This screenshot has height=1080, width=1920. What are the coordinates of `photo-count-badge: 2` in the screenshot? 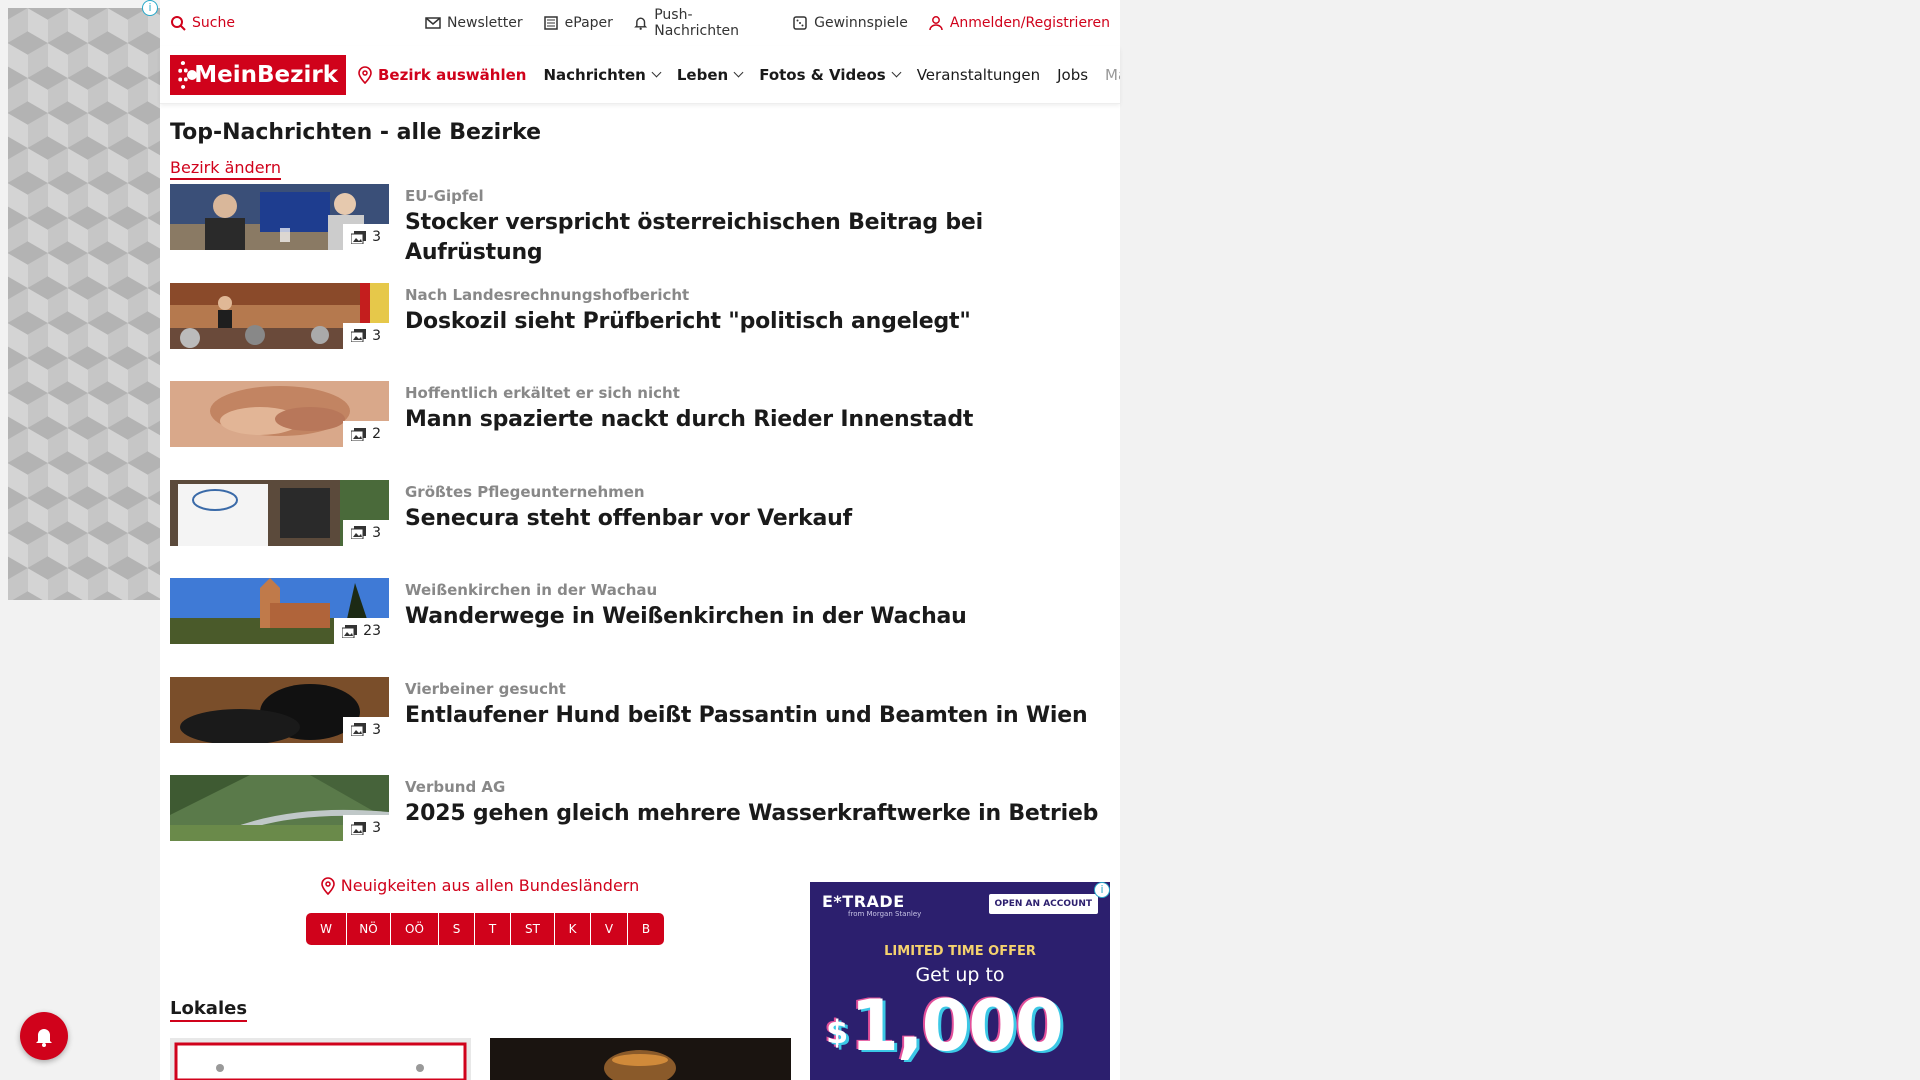 It's located at (366, 434).